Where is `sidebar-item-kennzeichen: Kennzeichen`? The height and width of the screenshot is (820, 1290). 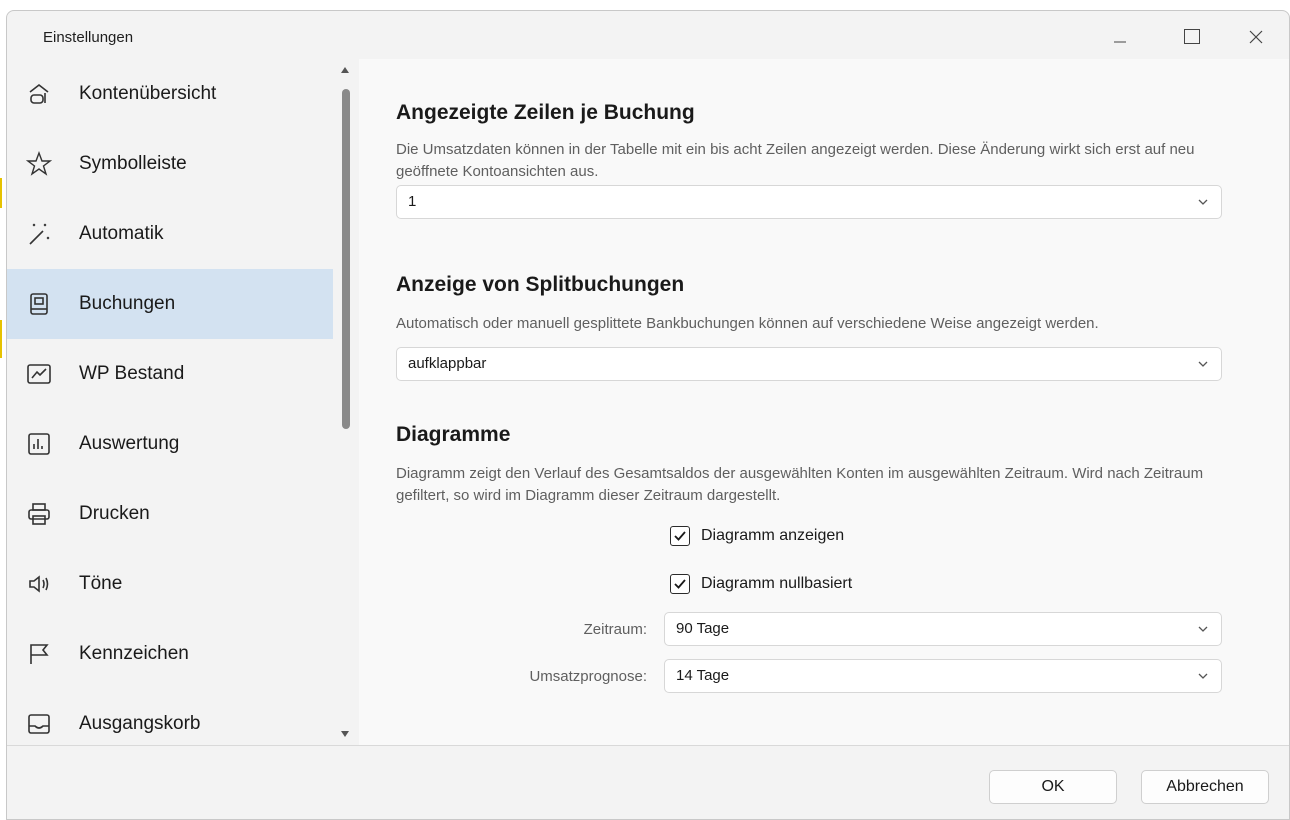
sidebar-item-kennzeichen: Kennzeichen is located at coordinates (170, 654).